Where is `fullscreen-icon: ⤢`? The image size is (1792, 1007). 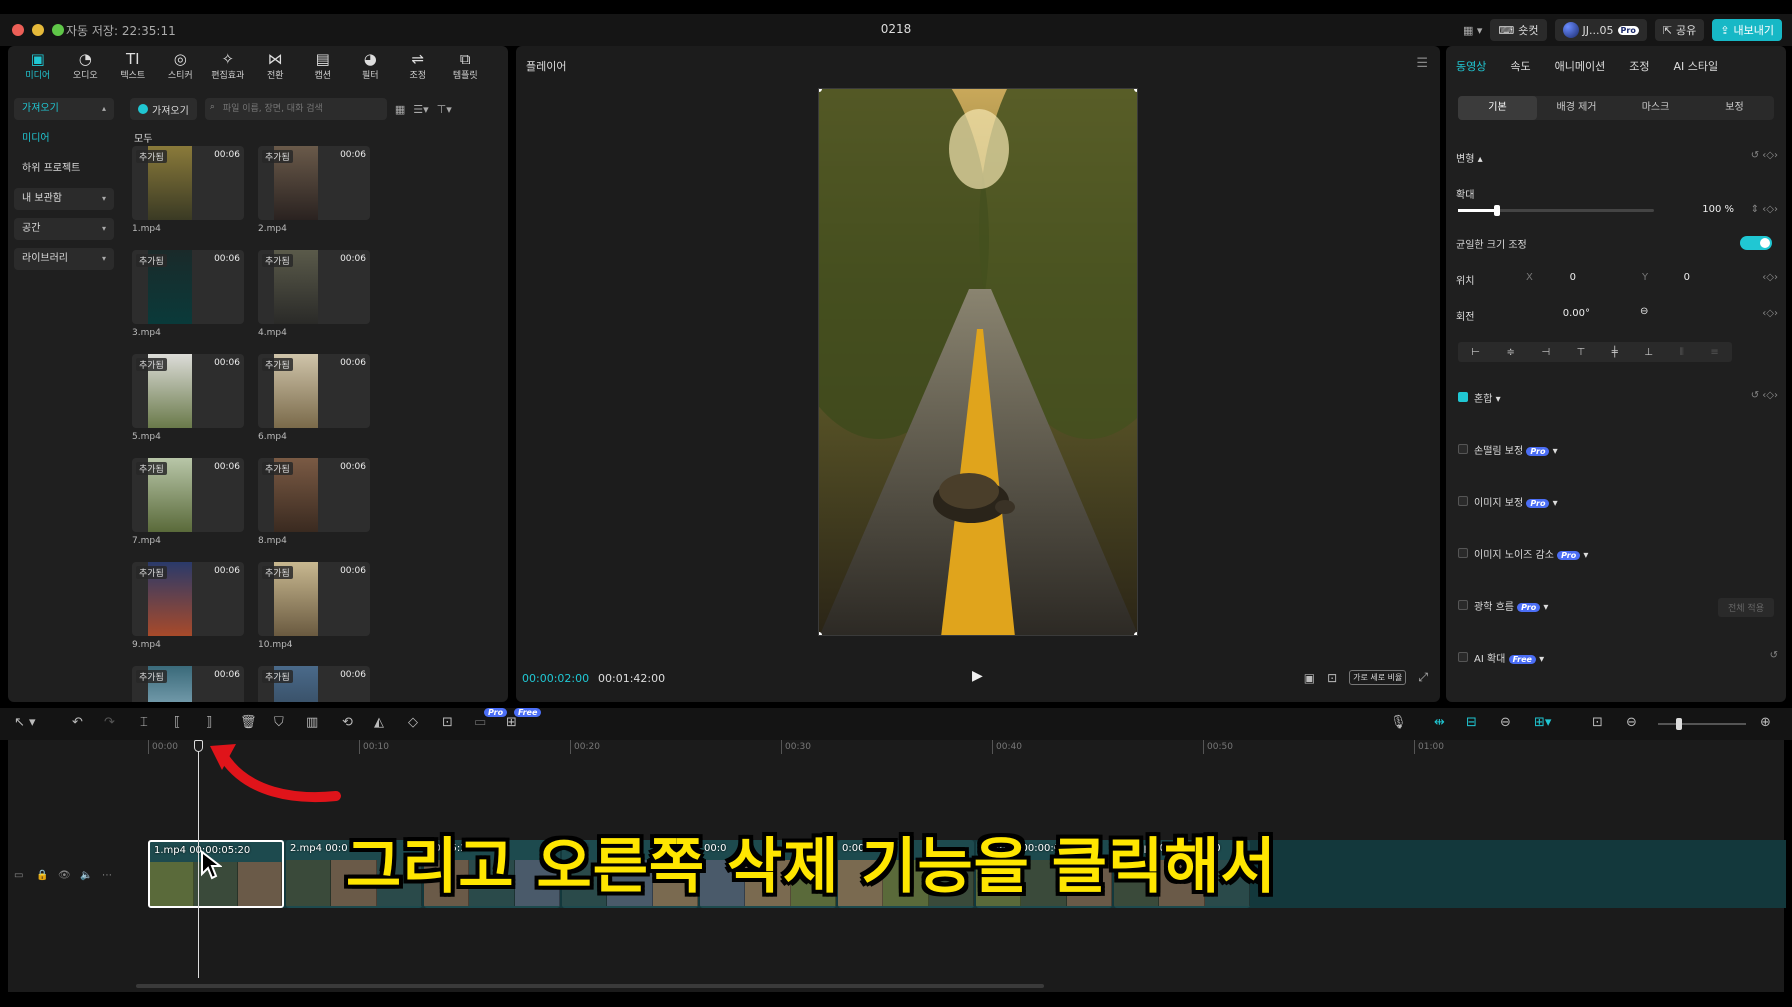 fullscreen-icon: ⤢ is located at coordinates (1423, 677).